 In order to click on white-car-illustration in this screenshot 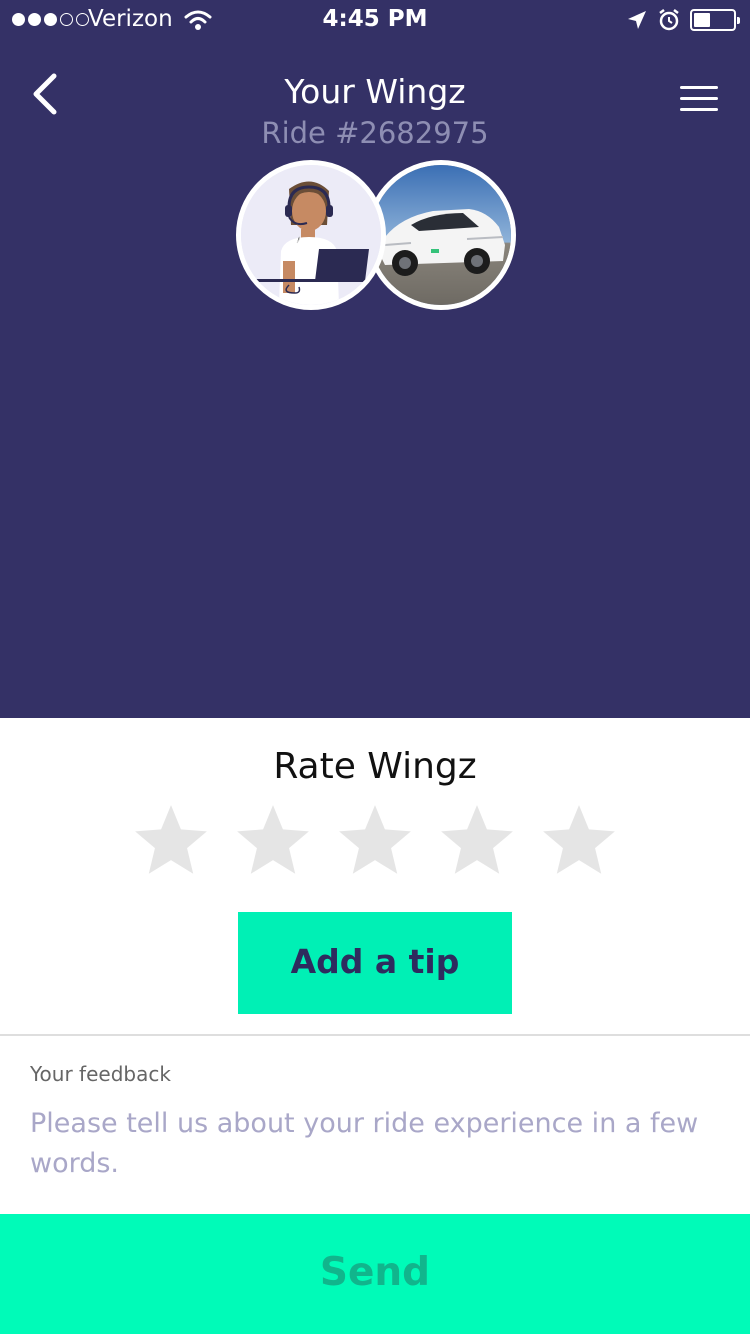, I will do `click(441, 235)`.